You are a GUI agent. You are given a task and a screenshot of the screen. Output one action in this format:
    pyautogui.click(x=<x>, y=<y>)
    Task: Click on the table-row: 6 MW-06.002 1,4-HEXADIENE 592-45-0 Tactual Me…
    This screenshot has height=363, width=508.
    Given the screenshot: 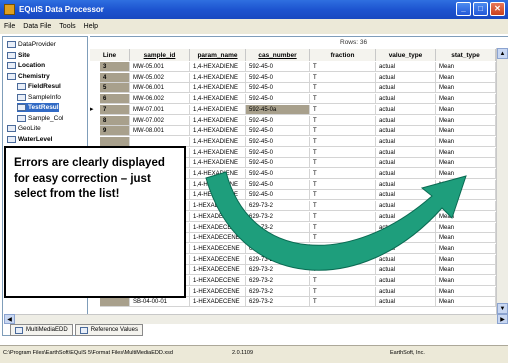 What is the action you would take?
    pyautogui.click(x=296, y=99)
    